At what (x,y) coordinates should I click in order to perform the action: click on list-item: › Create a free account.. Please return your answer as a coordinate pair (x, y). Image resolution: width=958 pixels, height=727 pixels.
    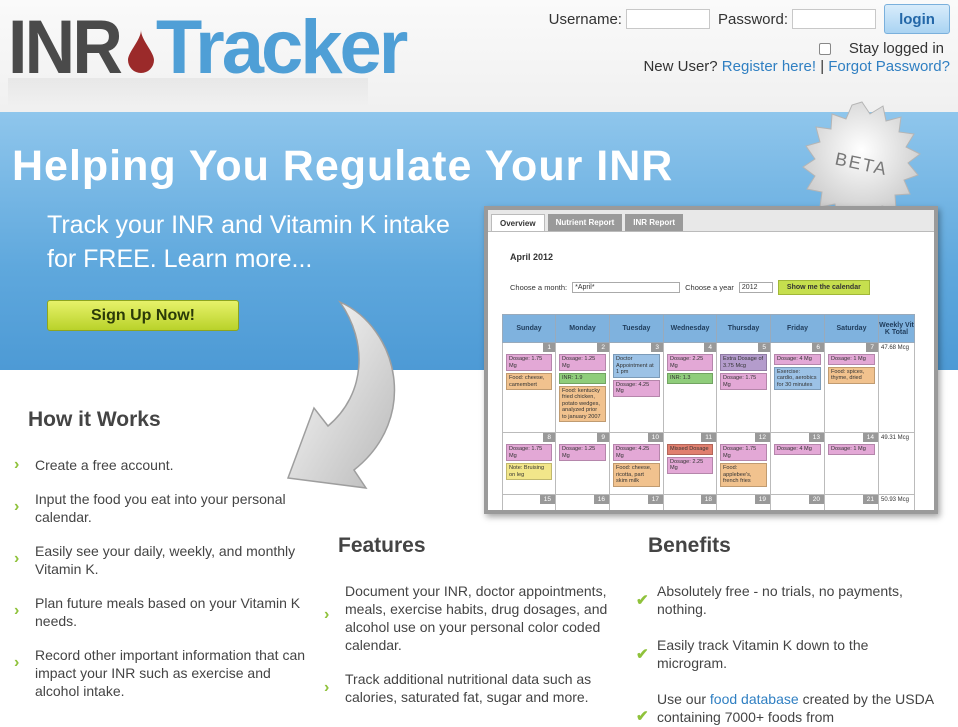
    Looking at the image, I should click on (164, 465).